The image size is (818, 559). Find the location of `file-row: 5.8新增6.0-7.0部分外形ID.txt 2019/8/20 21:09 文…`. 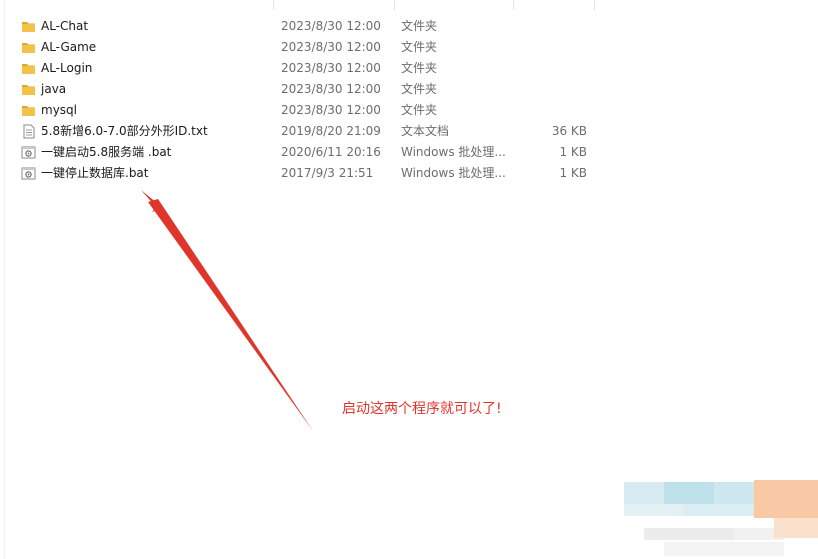

file-row: 5.8新增6.0-7.0部分外形ID.txt 2019/8/20 21:09 文… is located at coordinates (300, 131).